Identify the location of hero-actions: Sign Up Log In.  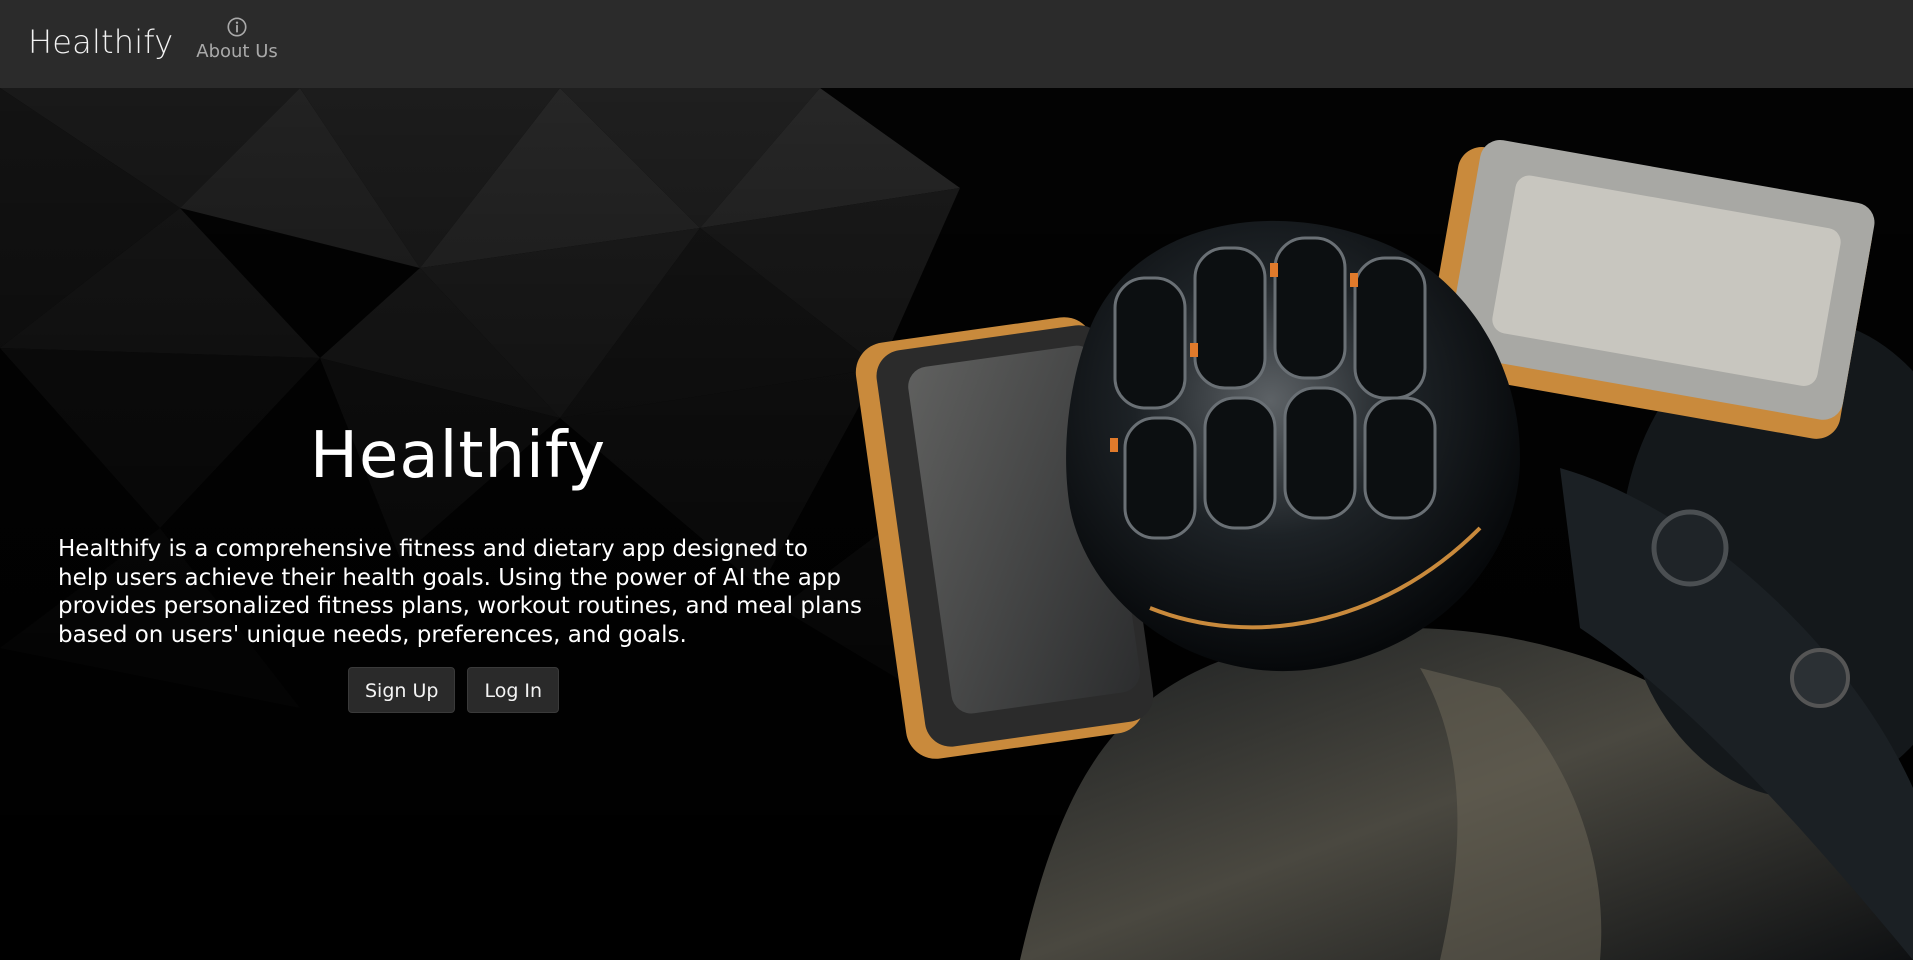
(454, 690).